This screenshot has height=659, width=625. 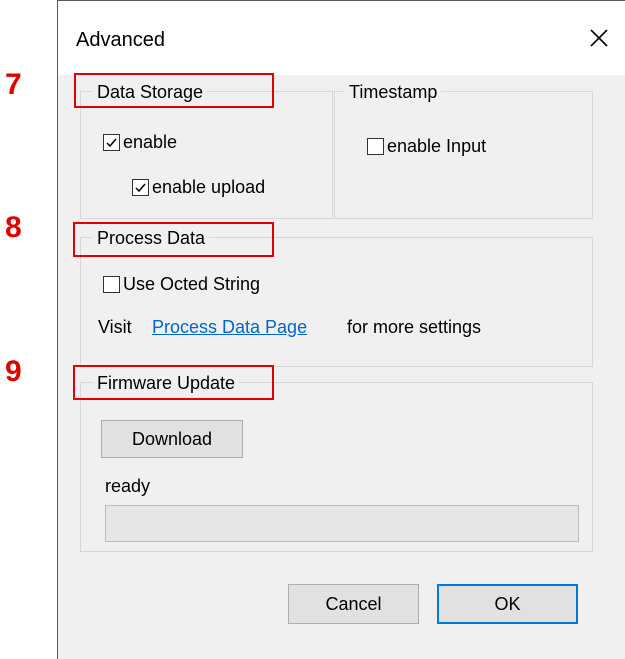 I want to click on enable-label: enable, so click(x=150, y=142).